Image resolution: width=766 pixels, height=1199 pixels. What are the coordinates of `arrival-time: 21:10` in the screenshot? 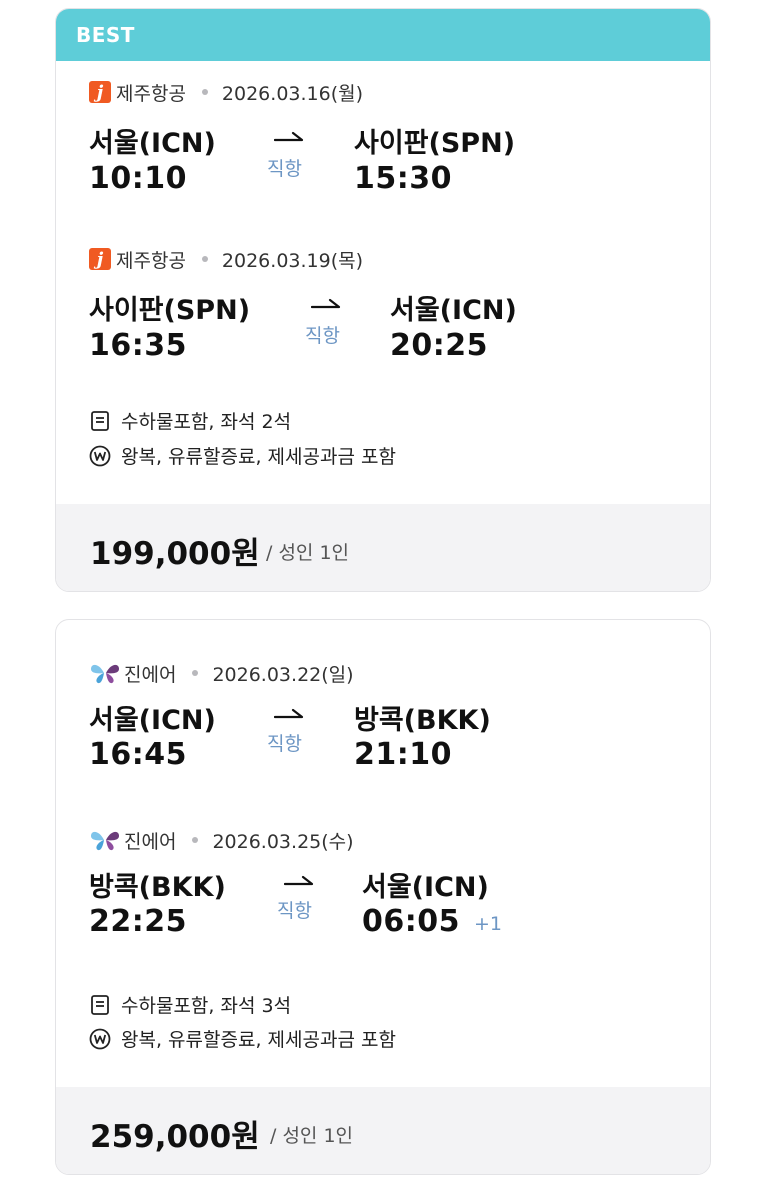 It's located at (403, 754).